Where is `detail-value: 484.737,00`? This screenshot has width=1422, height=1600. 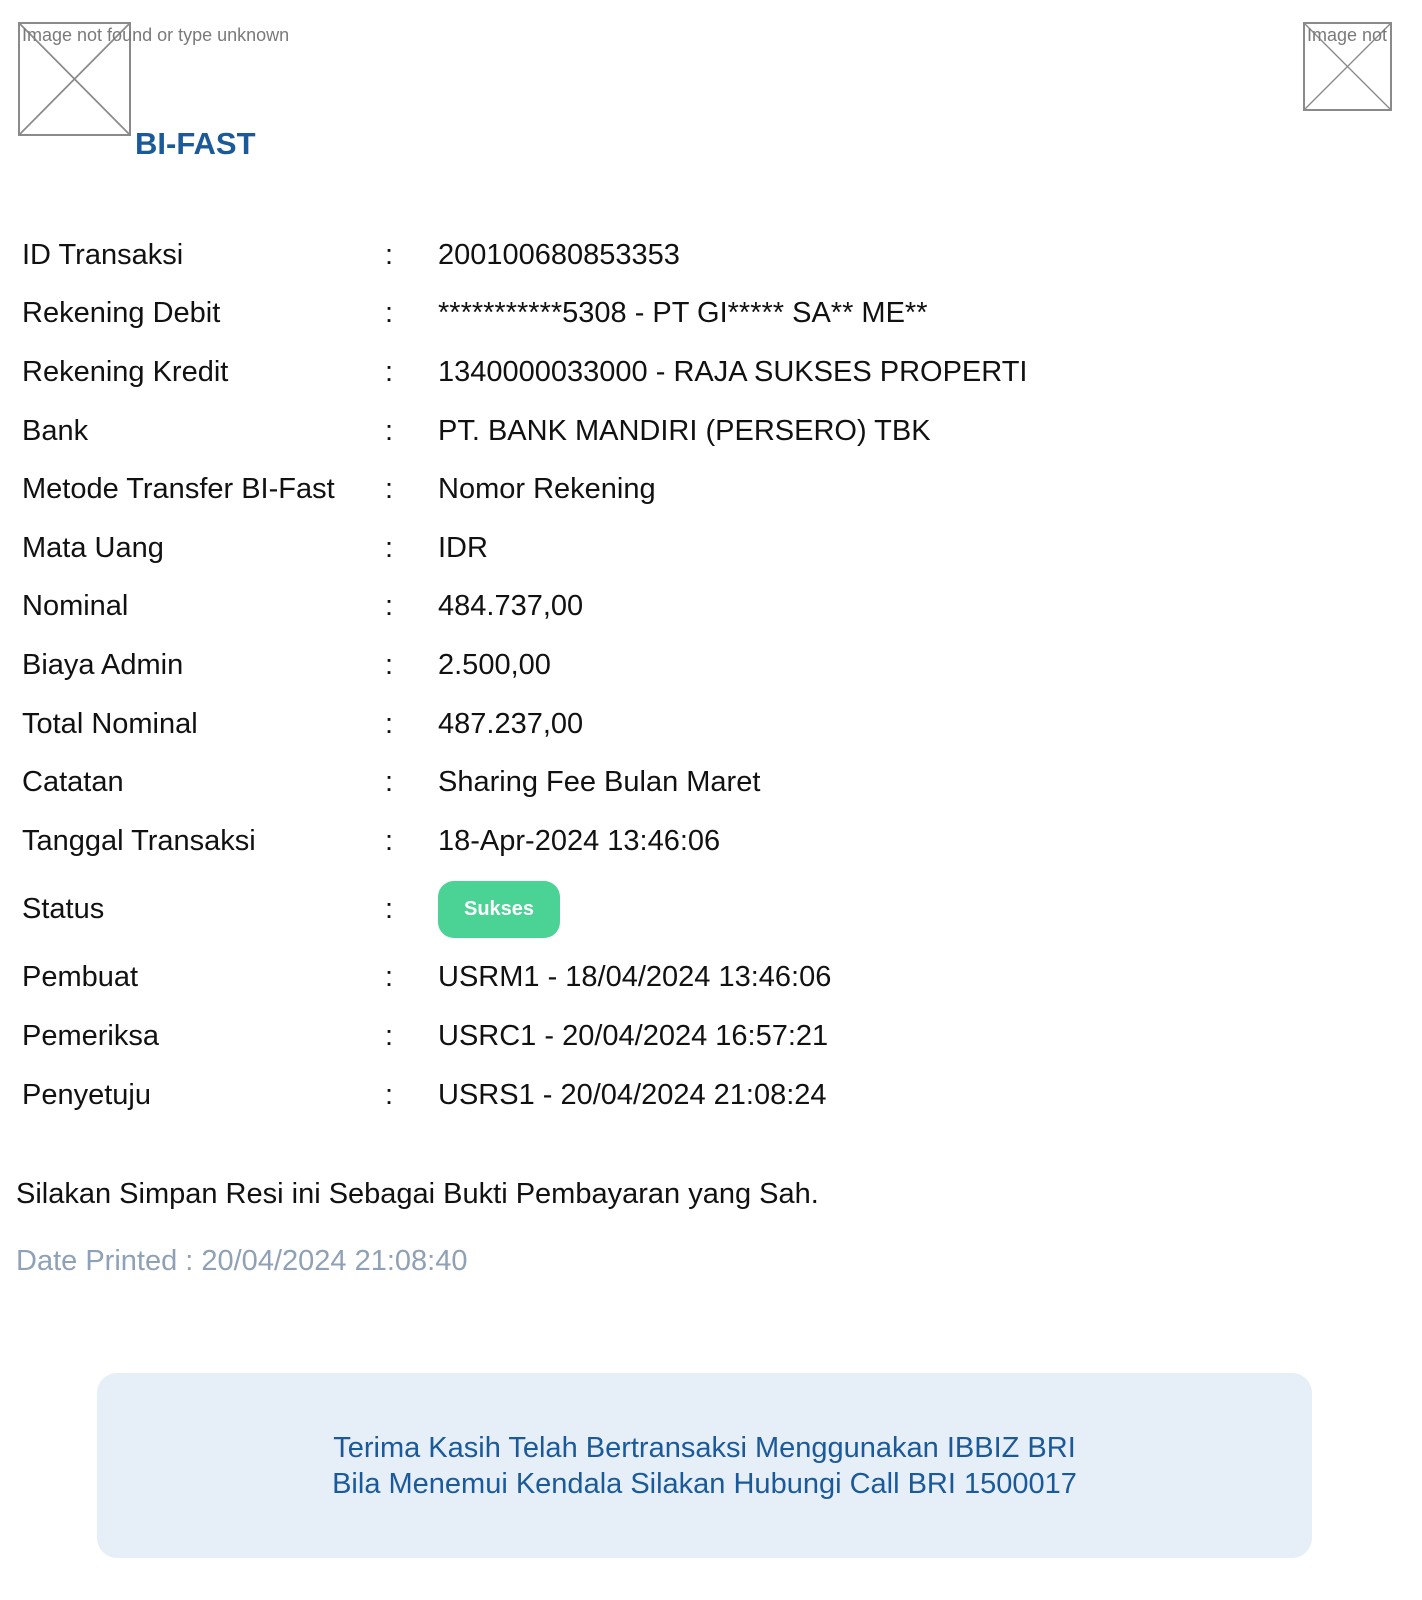 detail-value: 484.737,00 is located at coordinates (511, 606).